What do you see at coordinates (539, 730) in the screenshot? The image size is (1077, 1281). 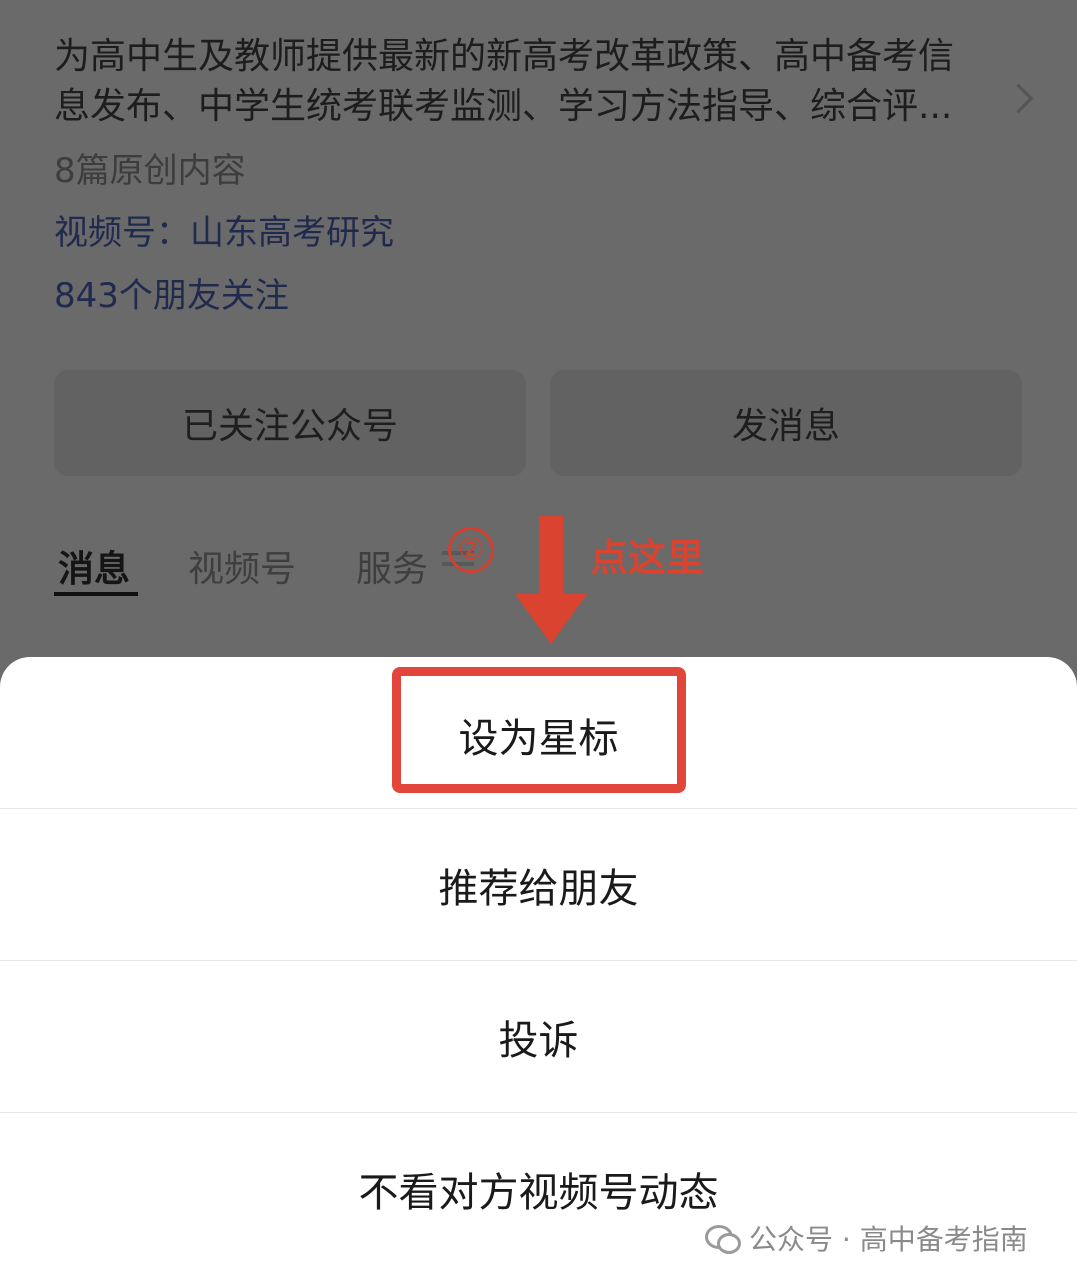 I see `highlight-box` at bounding box center [539, 730].